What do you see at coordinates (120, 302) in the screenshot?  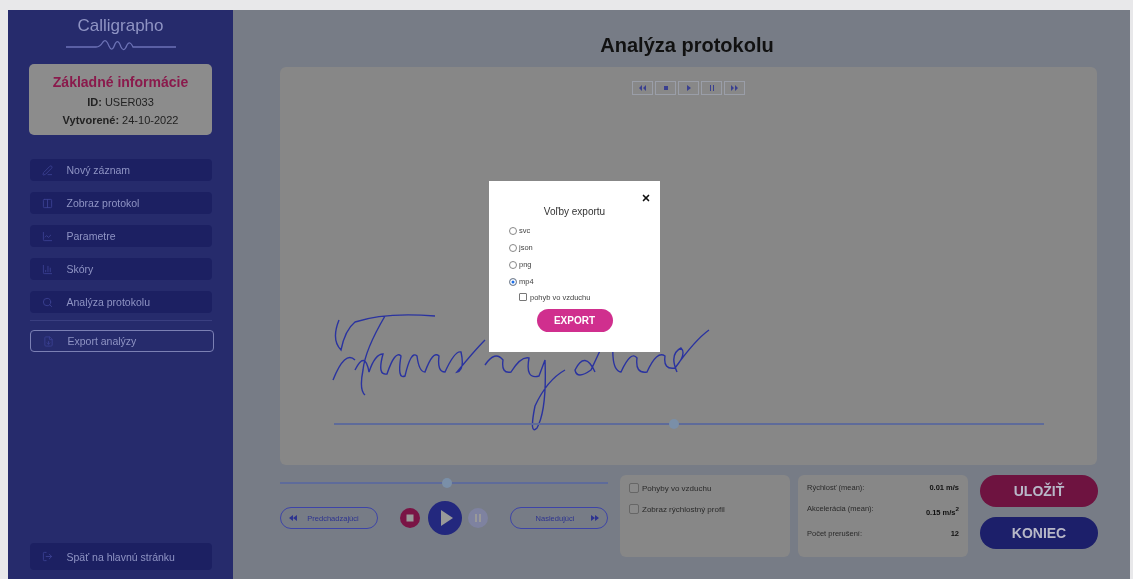 I see `nav-item: Analýza protokolu` at bounding box center [120, 302].